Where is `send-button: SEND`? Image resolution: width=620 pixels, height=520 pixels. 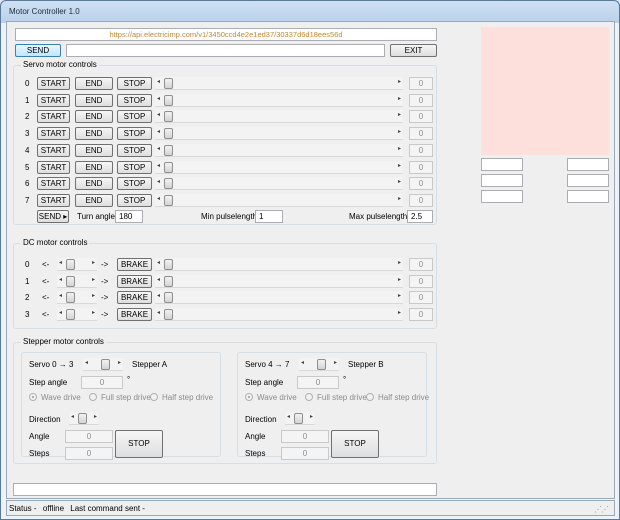 send-button: SEND is located at coordinates (38, 50).